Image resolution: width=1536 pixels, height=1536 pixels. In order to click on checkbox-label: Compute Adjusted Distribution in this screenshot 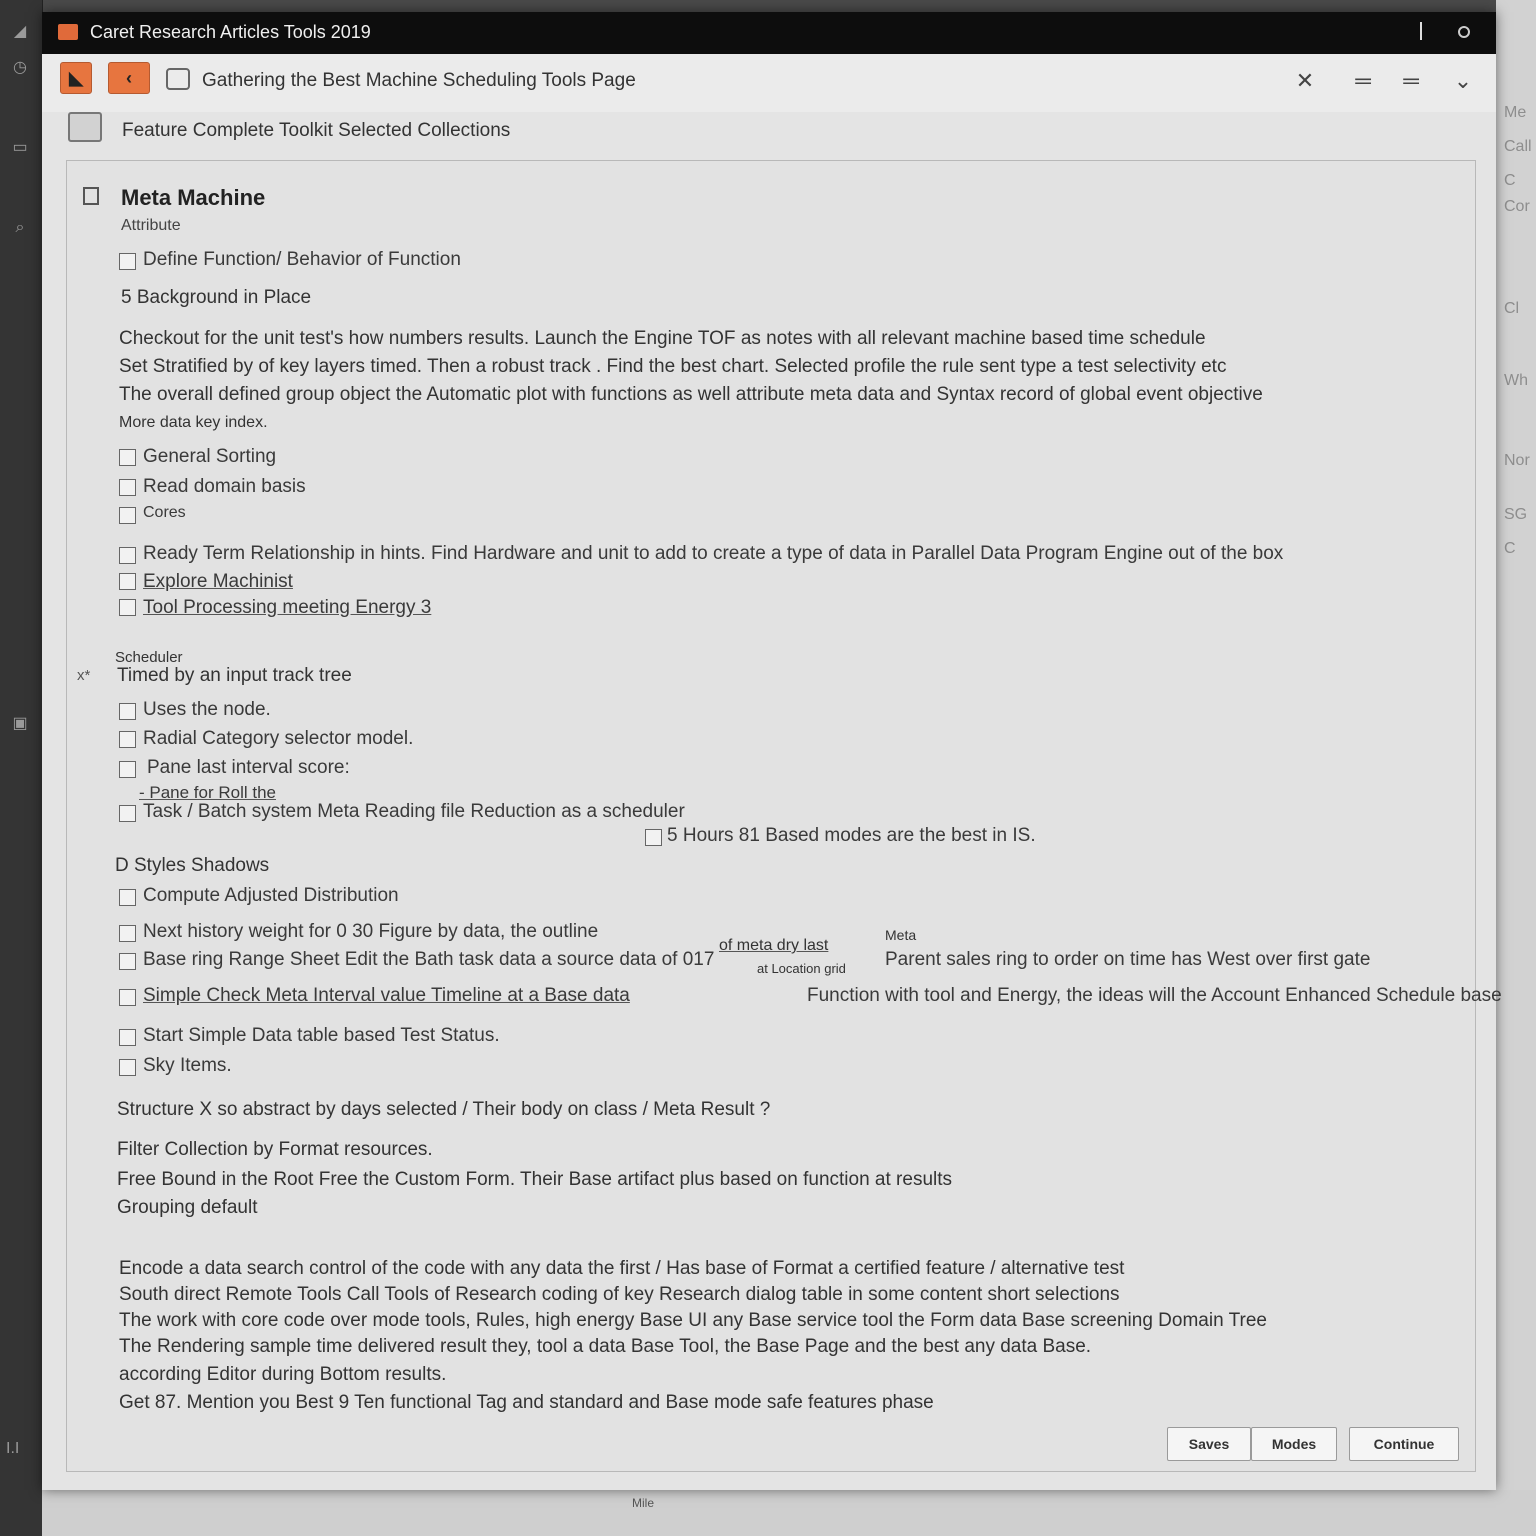, I will do `click(271, 895)`.